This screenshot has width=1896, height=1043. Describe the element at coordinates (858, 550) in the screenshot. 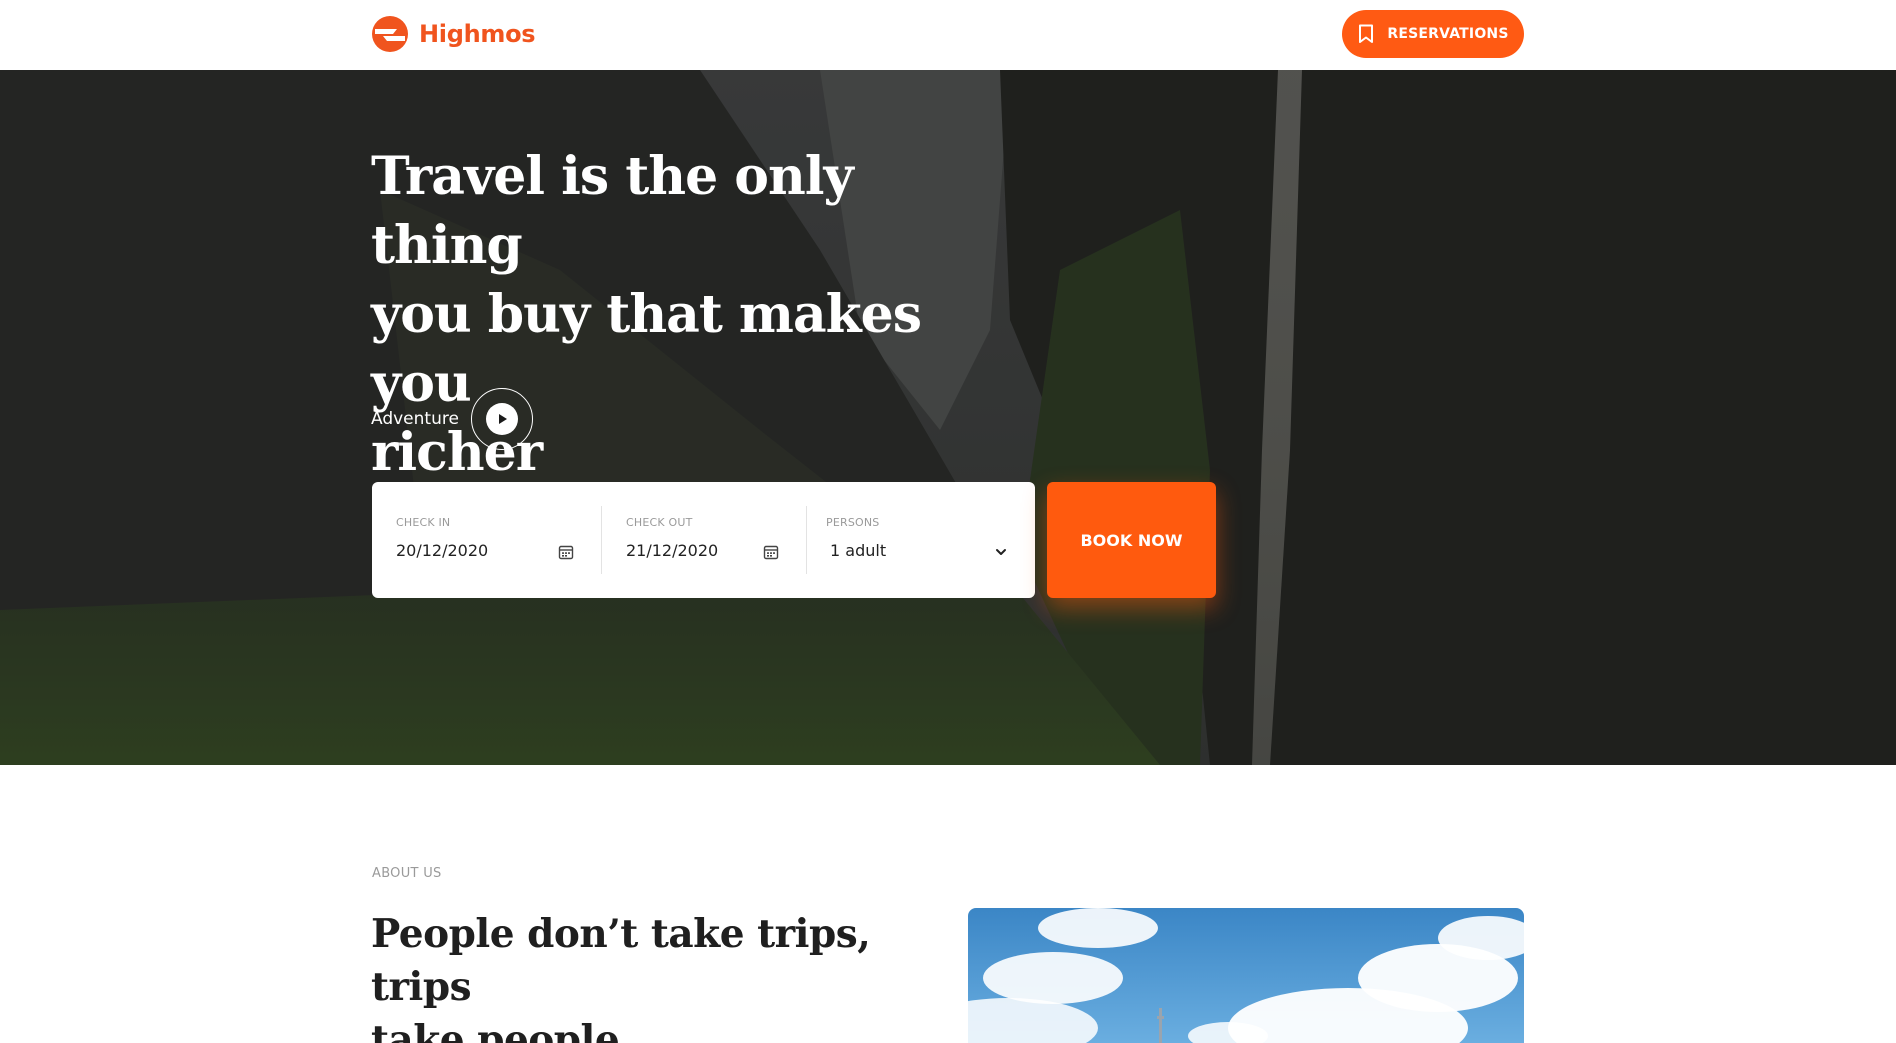

I see `persons-value: 1 adult` at that location.